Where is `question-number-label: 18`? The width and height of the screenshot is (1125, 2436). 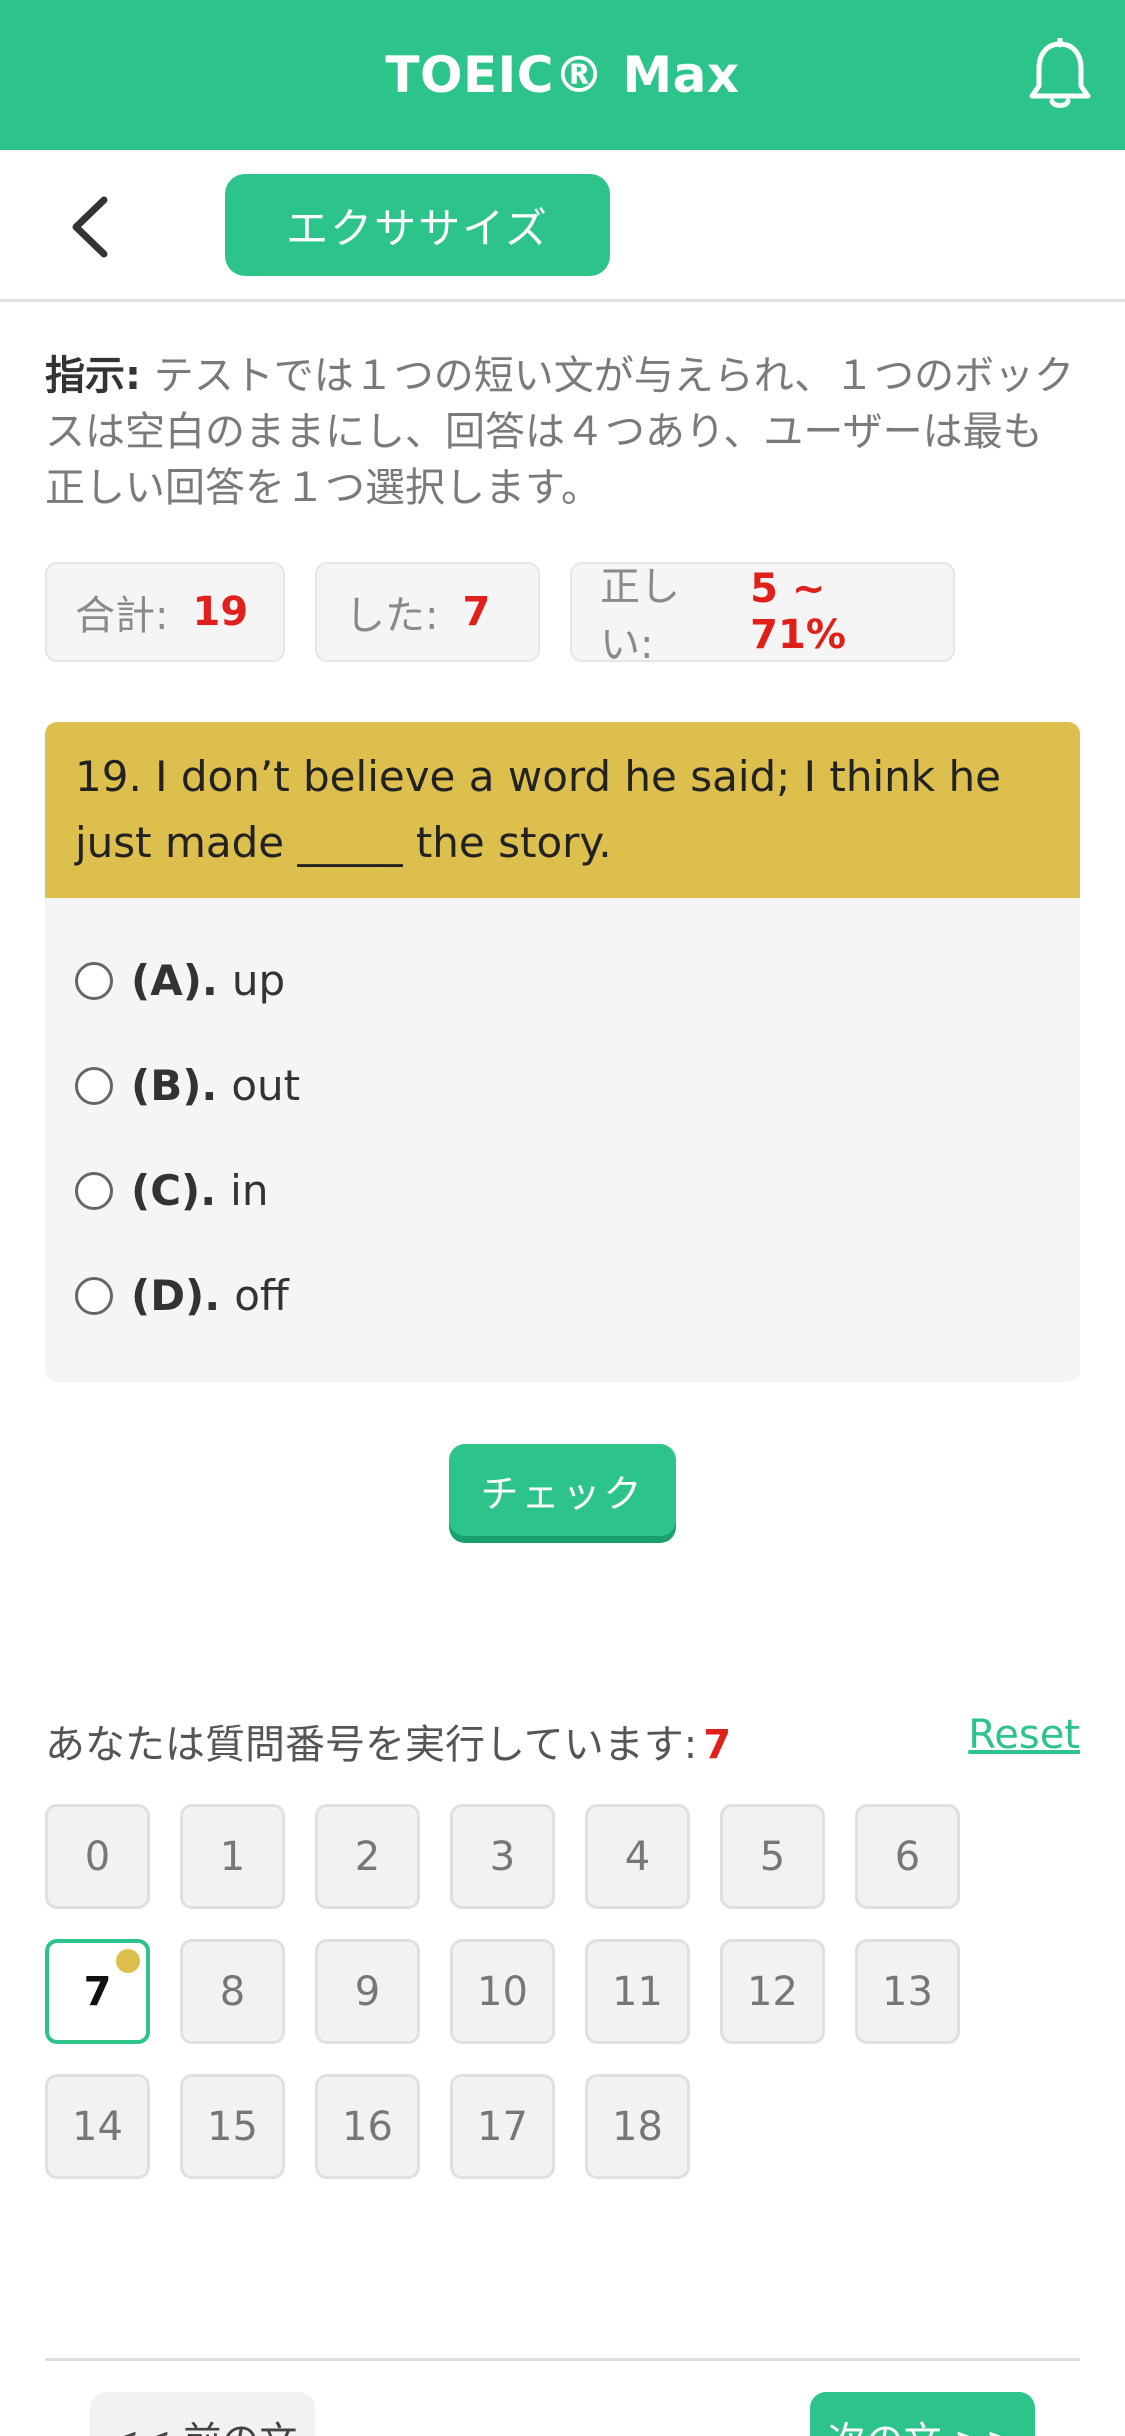
question-number-label: 18 is located at coordinates (637, 2126).